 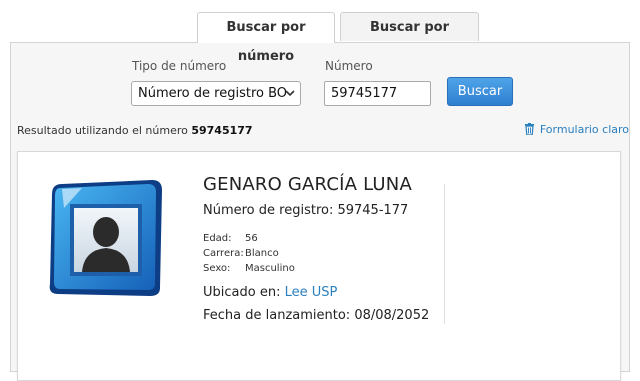 I want to click on detail-value: Masculino, so click(x=270, y=268).